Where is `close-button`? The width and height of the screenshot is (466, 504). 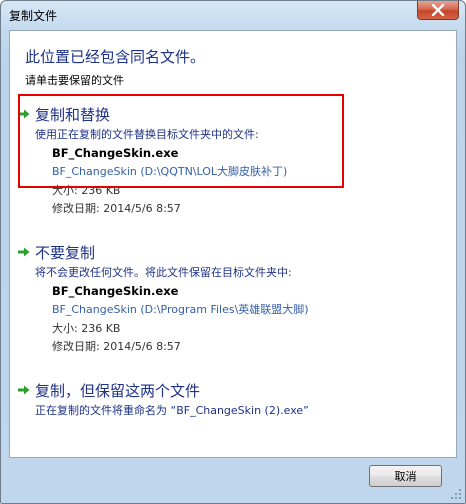 close-button is located at coordinates (438, 10).